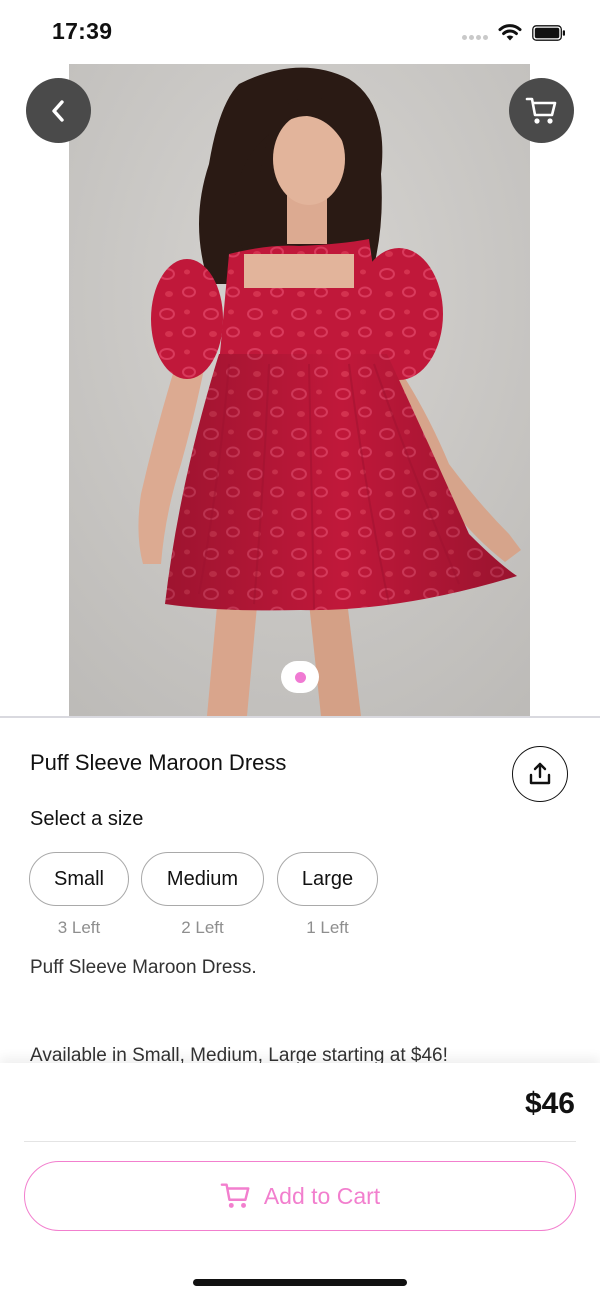 The width and height of the screenshot is (600, 1299). I want to click on share-icon, so click(540, 773).